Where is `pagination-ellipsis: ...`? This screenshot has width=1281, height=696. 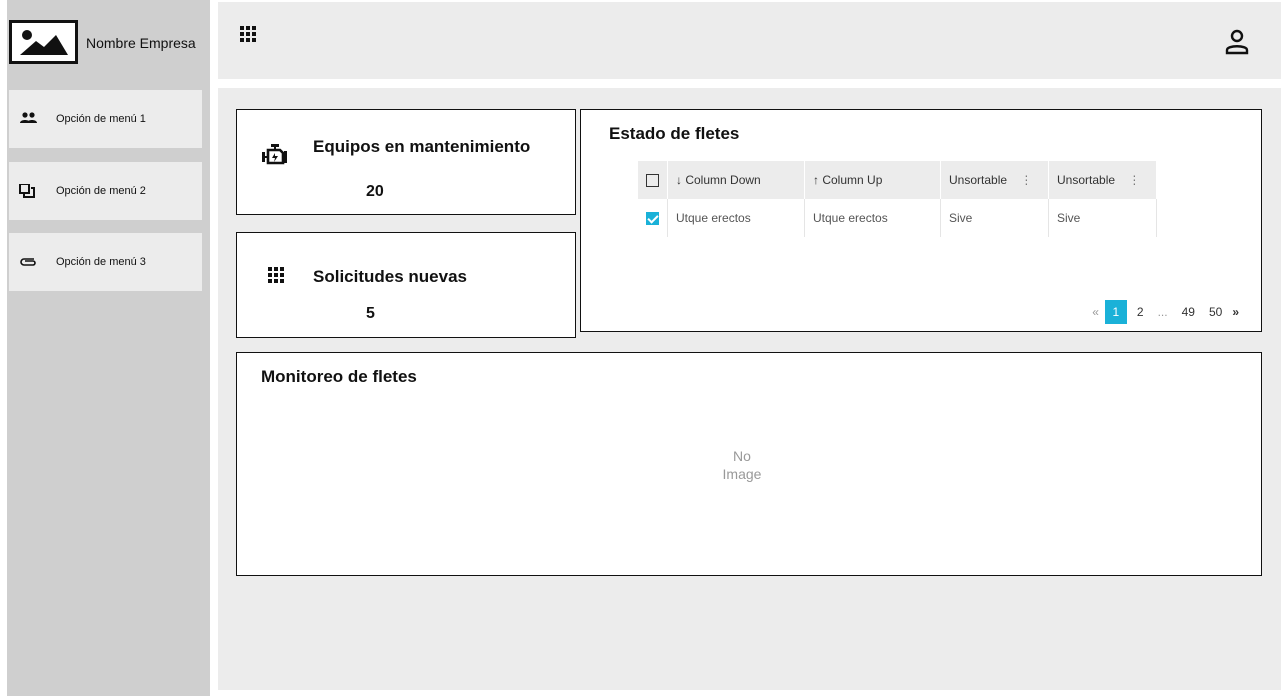
pagination-ellipsis: ... is located at coordinates (1162, 312).